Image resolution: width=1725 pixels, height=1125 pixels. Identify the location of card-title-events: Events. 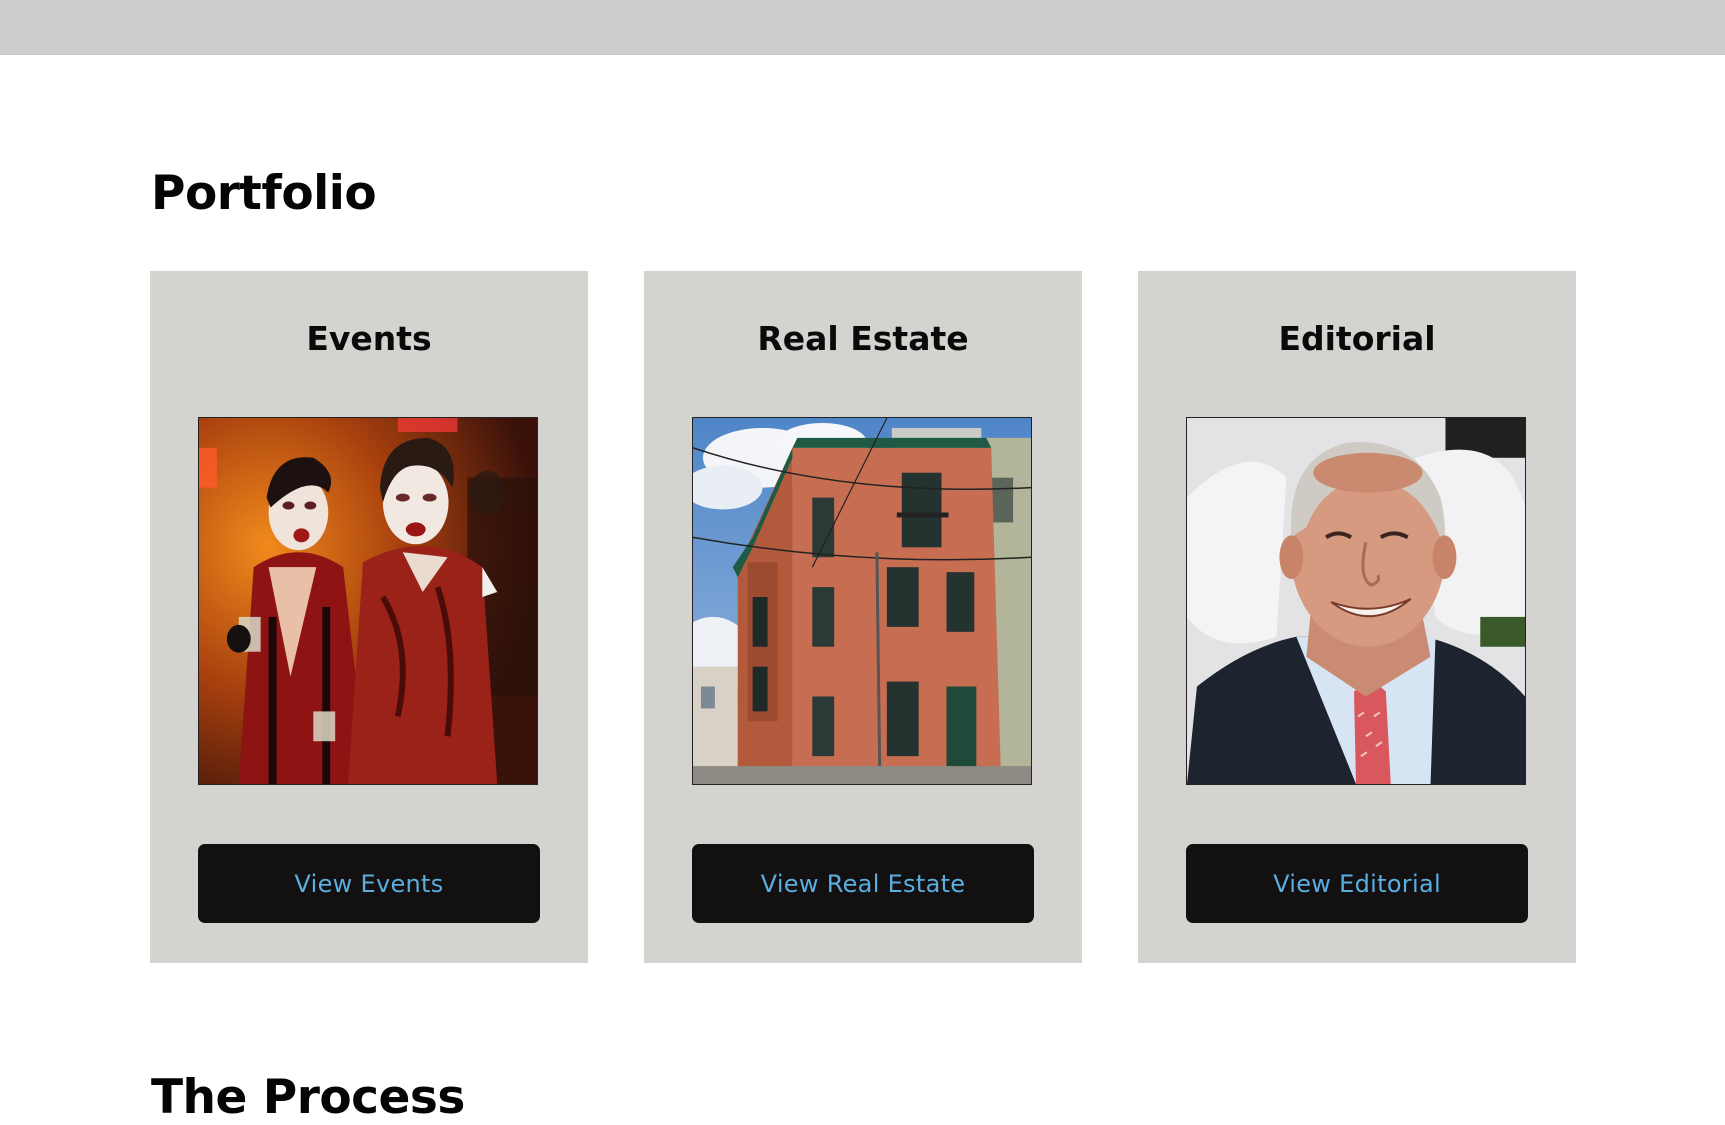
(369, 338).